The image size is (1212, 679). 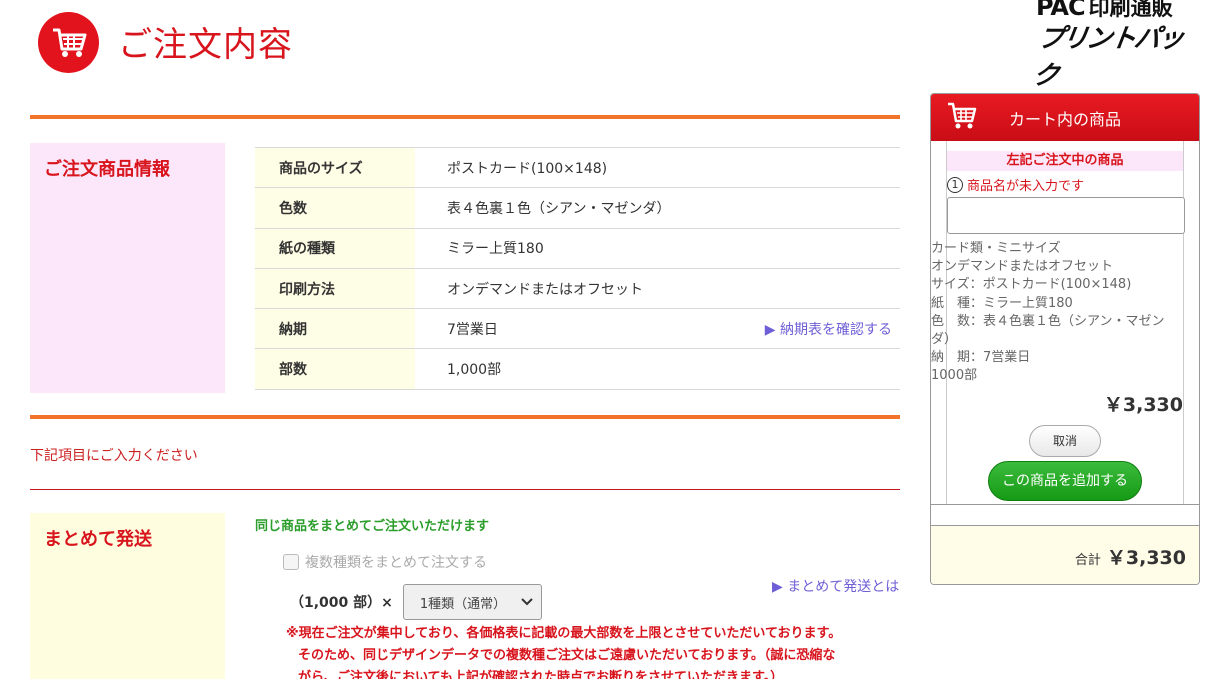 What do you see at coordinates (657, 248) in the screenshot?
I see `row-value-paper: ミラー上質180` at bounding box center [657, 248].